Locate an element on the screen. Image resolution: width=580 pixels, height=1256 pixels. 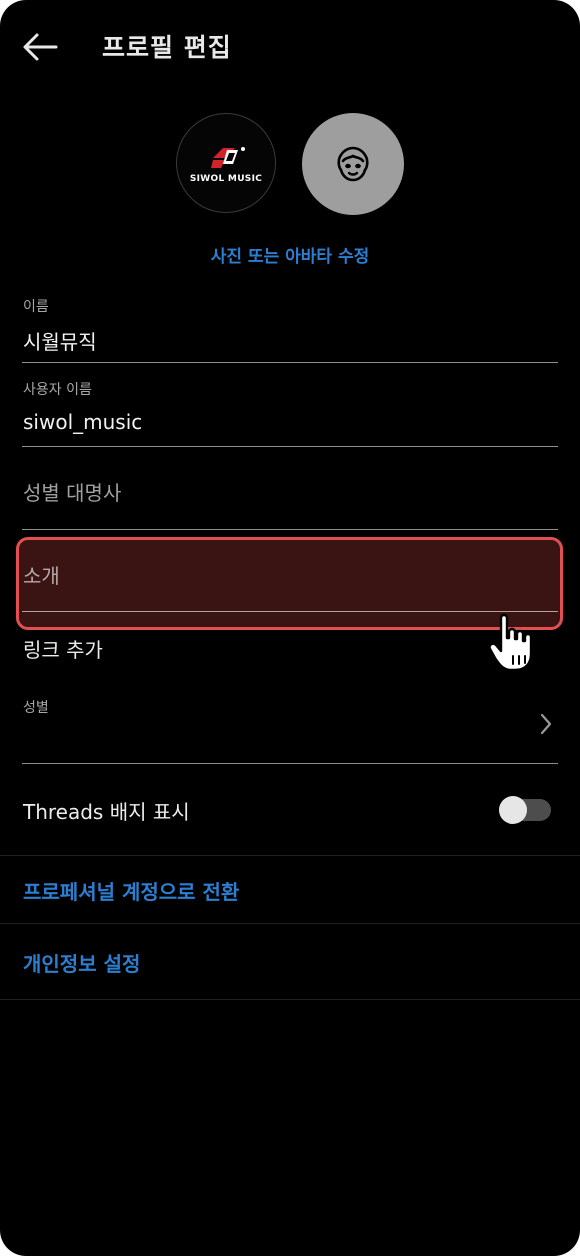
pronouns-field: 성별 대명사 is located at coordinates (72, 491).